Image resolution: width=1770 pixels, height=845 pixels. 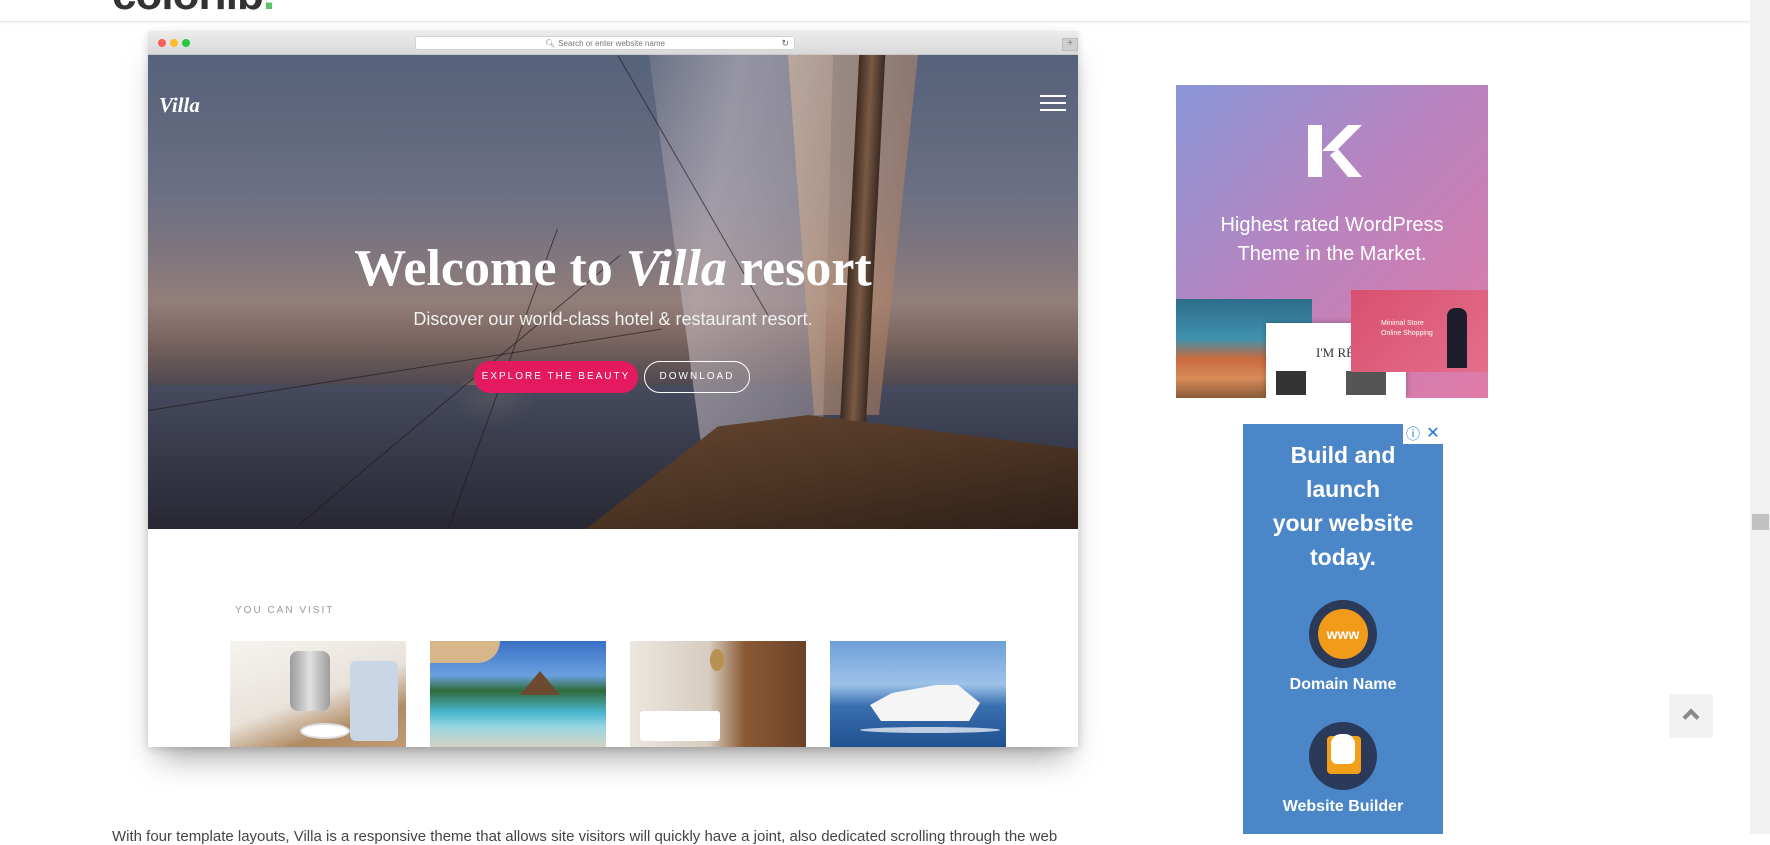 I want to click on hero-logo: Villa, so click(x=179, y=105).